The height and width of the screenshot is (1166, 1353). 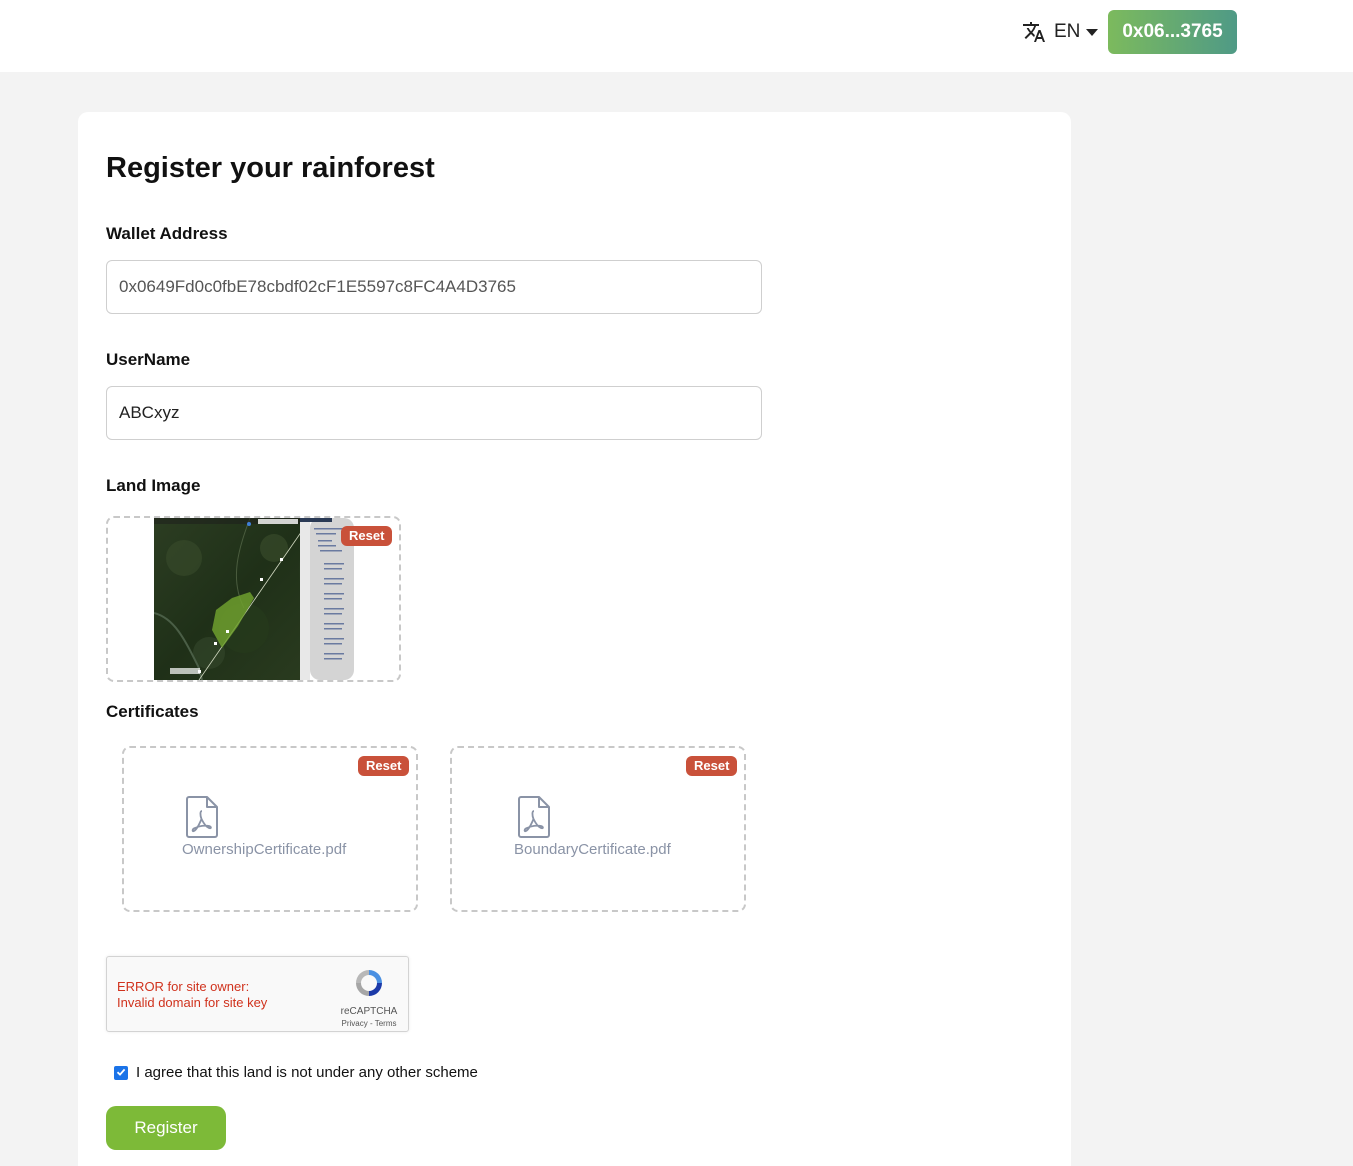 I want to click on check-icon, so click(x=121, y=1073).